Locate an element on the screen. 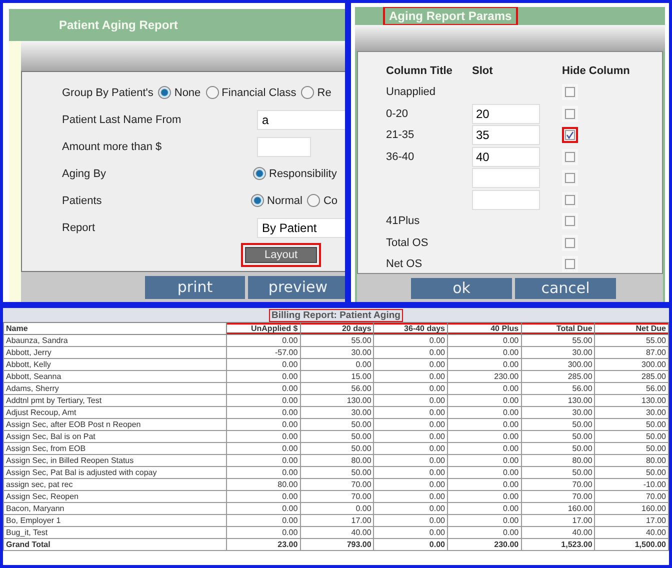 The image size is (672, 568). table-cell: -10.00 is located at coordinates (631, 484).